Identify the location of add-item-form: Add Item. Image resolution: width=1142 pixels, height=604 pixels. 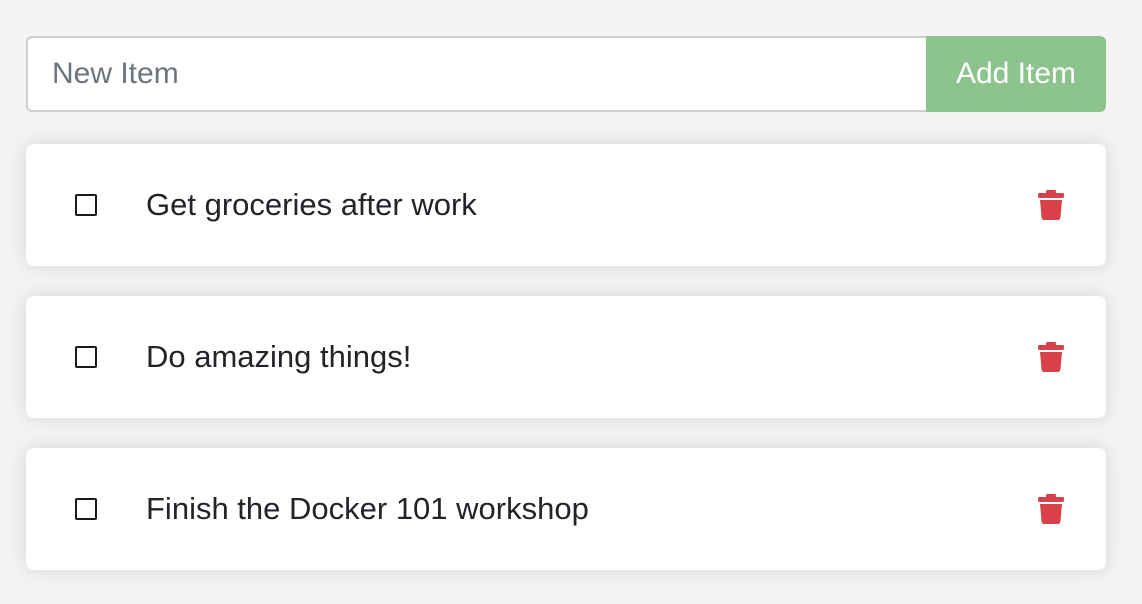
(566, 74).